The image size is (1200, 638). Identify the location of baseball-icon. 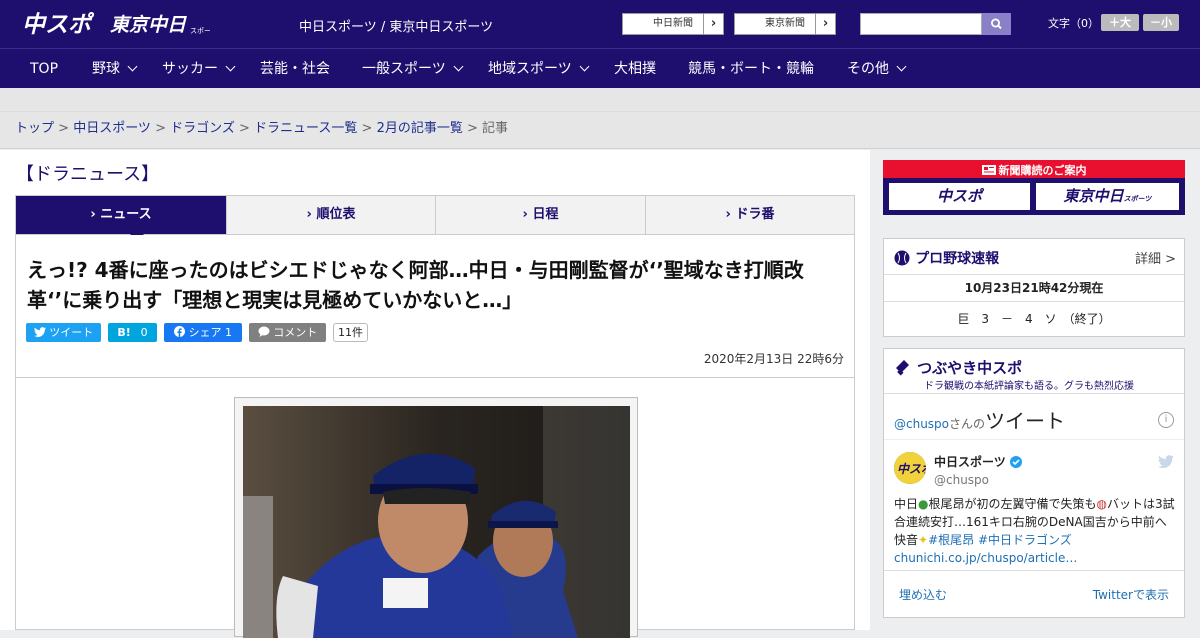
(902, 258).